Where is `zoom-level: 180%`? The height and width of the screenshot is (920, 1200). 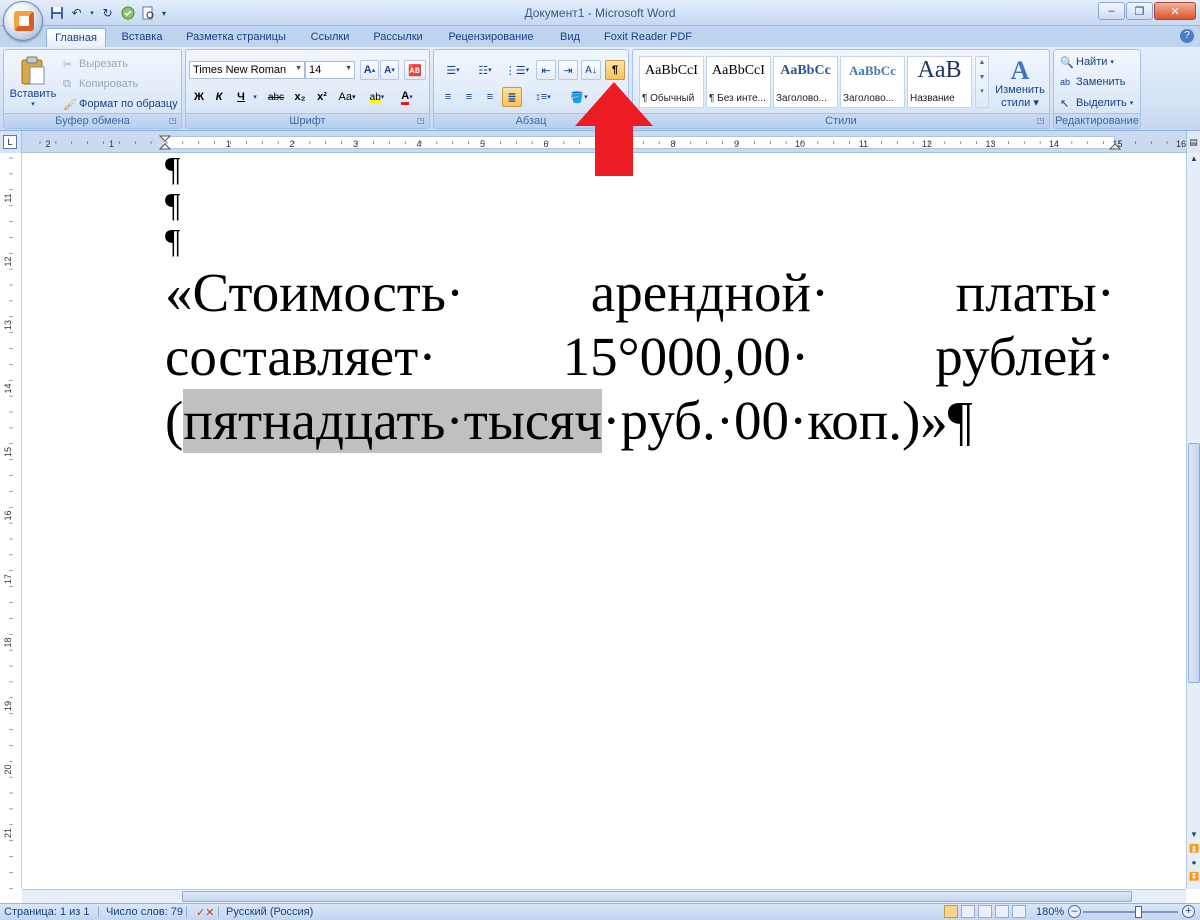 zoom-level: 180% is located at coordinates (1050, 912).